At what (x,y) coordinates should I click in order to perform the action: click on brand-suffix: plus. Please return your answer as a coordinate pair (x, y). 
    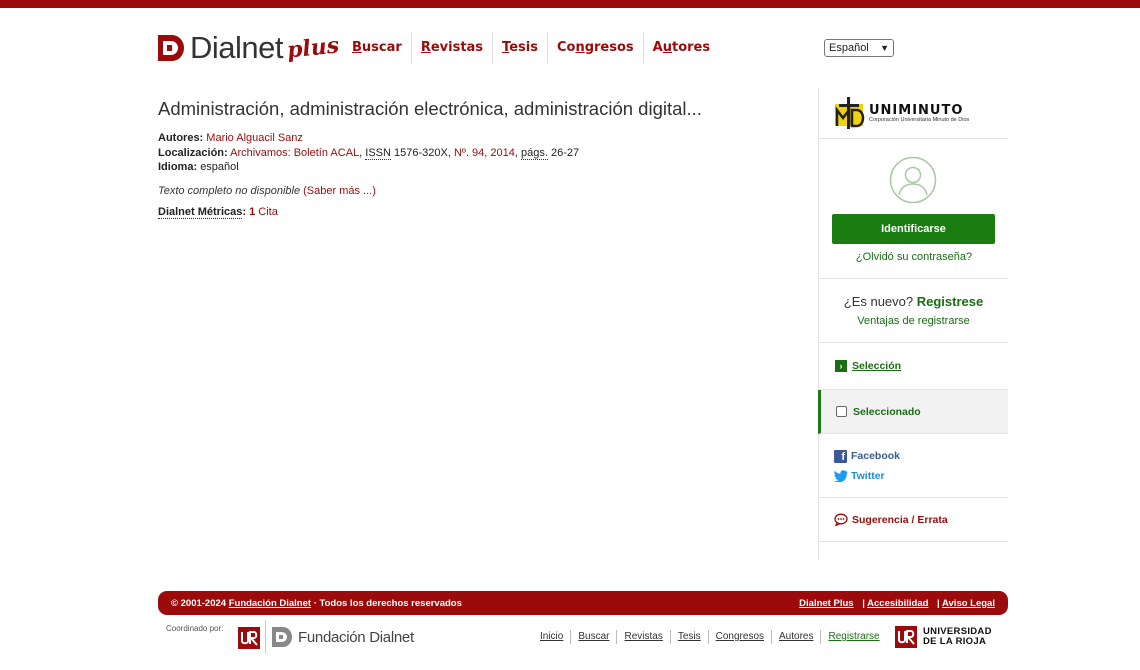
    Looking at the image, I should click on (313, 47).